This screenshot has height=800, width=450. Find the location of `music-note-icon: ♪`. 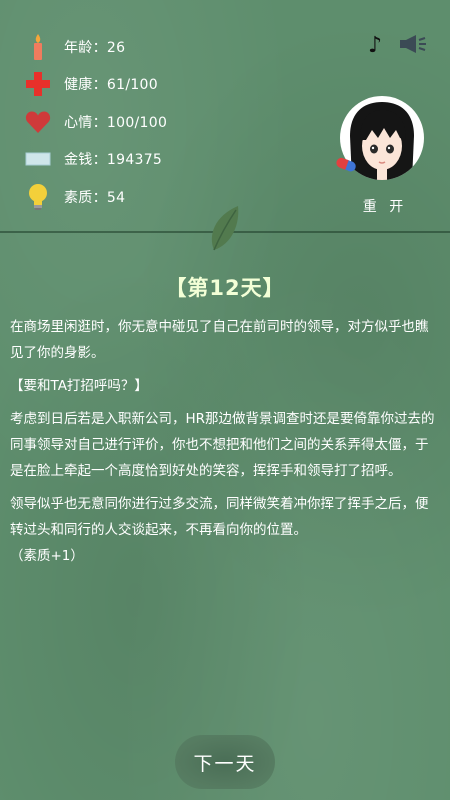

music-note-icon: ♪ is located at coordinates (375, 46).